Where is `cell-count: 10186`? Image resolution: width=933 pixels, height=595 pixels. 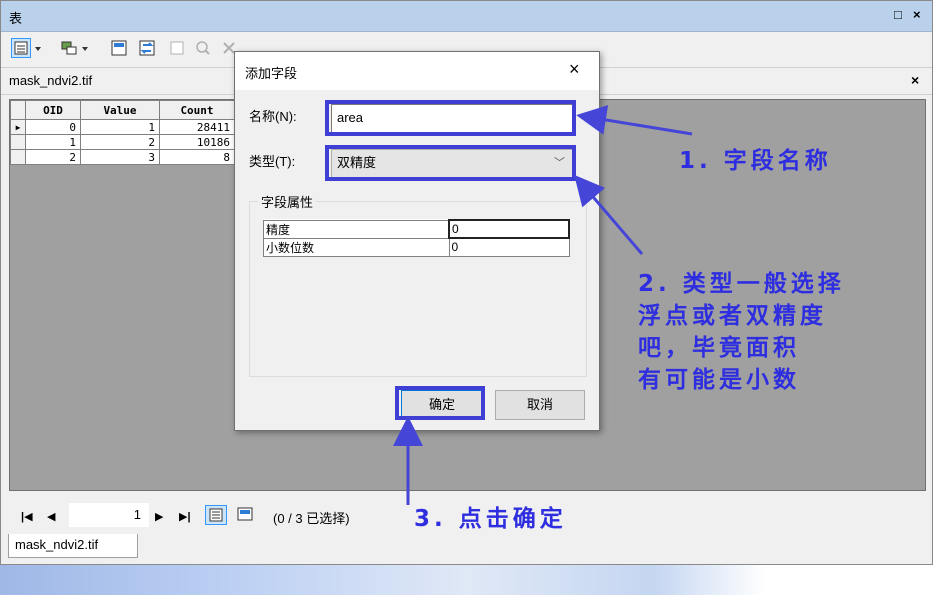
cell-count: 10186 is located at coordinates (197, 142).